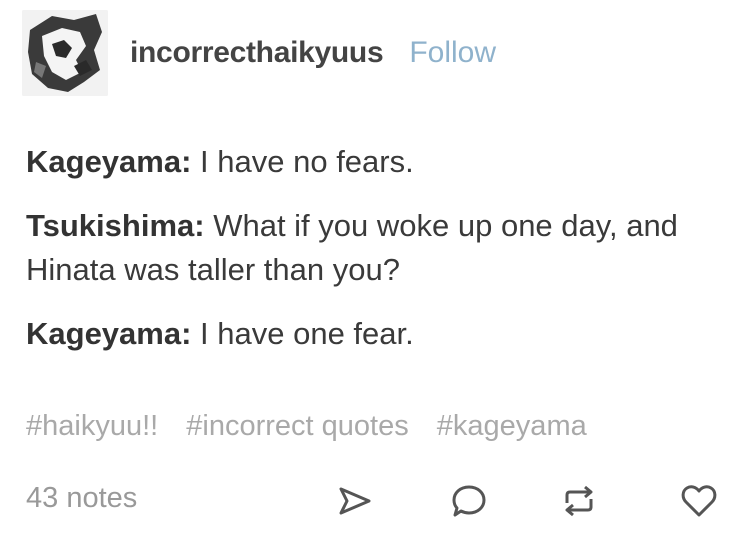  What do you see at coordinates (452, 53) in the screenshot?
I see `follow-button: Follow` at bounding box center [452, 53].